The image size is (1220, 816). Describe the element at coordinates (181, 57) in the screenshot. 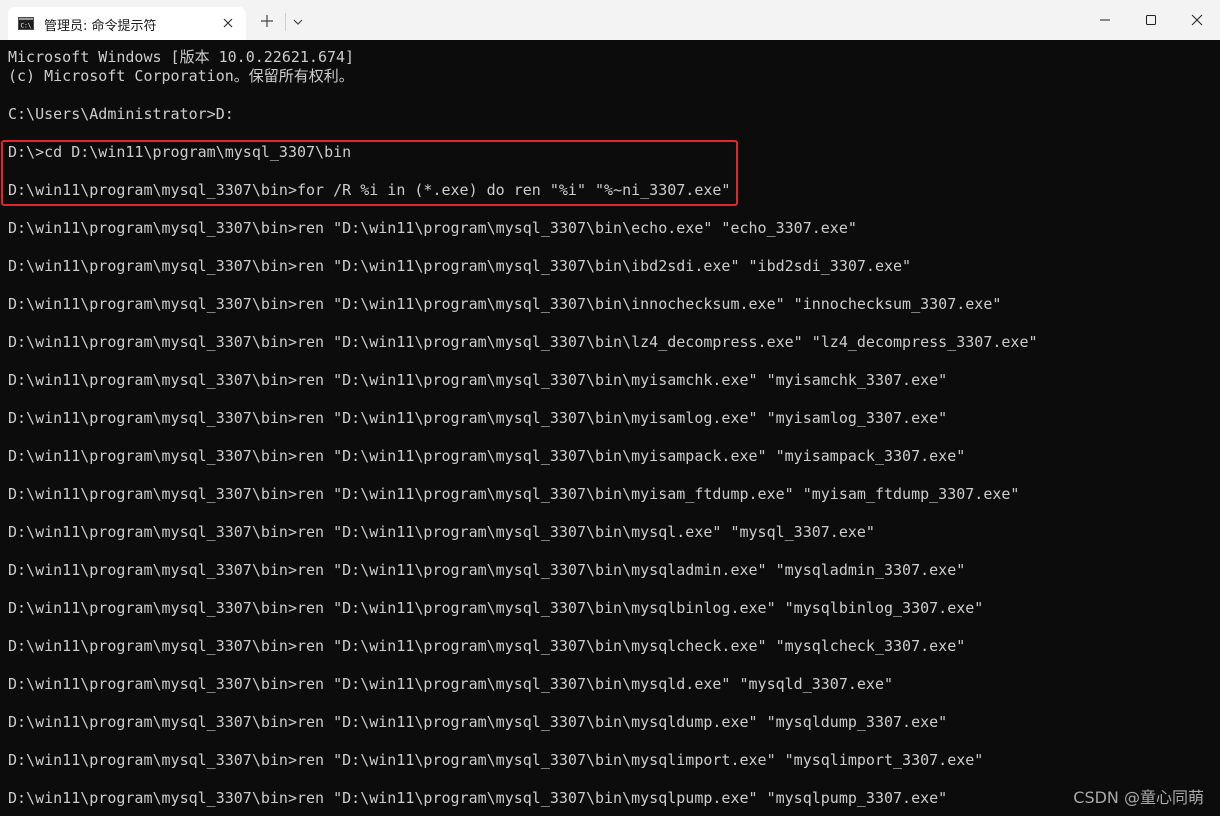

I see `terminal-line: Microsoft Windows [版本 10.0.22621.674]` at that location.